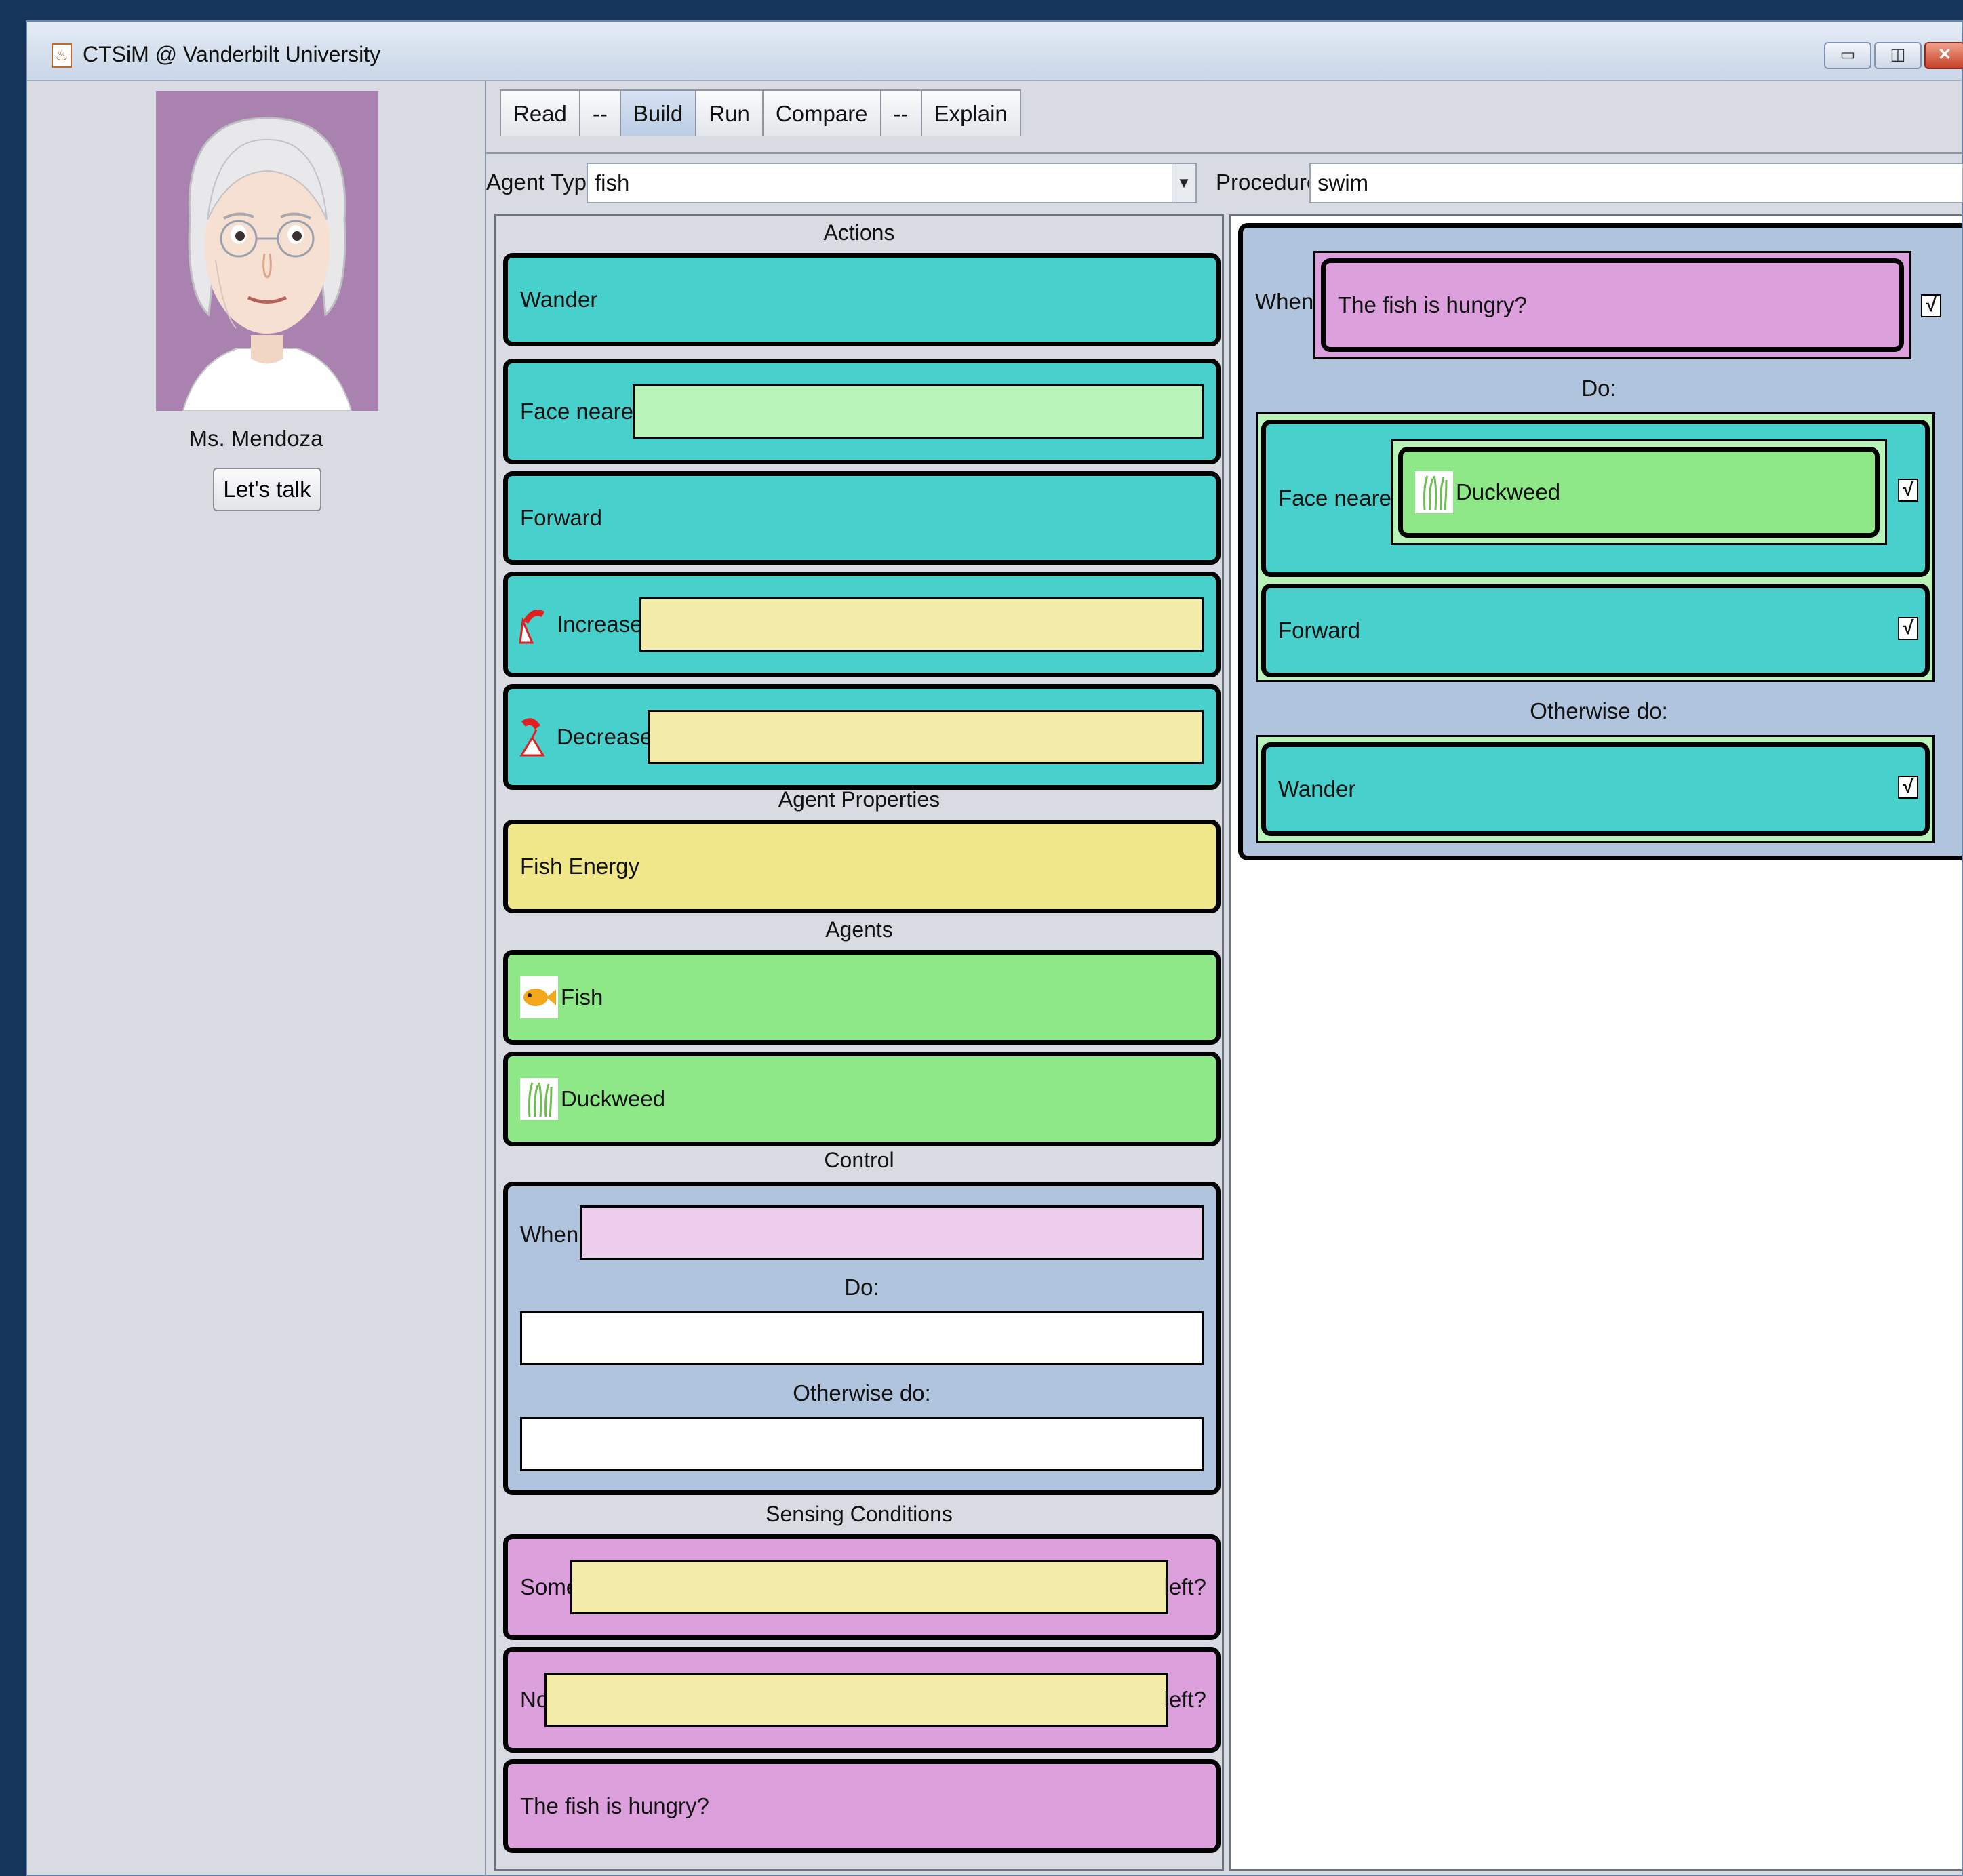  Describe the element at coordinates (918, 412) in the screenshot. I see `agent-slot` at that location.